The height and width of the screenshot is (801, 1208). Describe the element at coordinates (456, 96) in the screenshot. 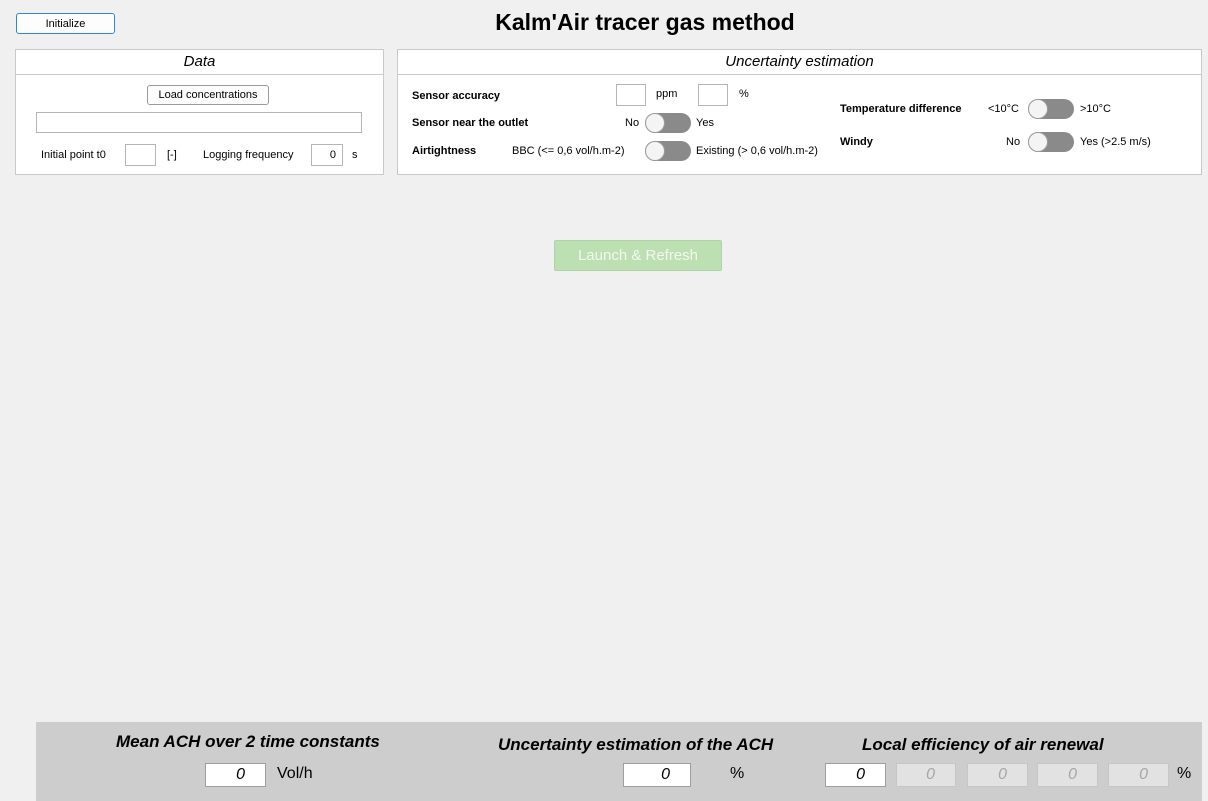

I see `sensor-accuracy-label: Sensor accuracy` at that location.